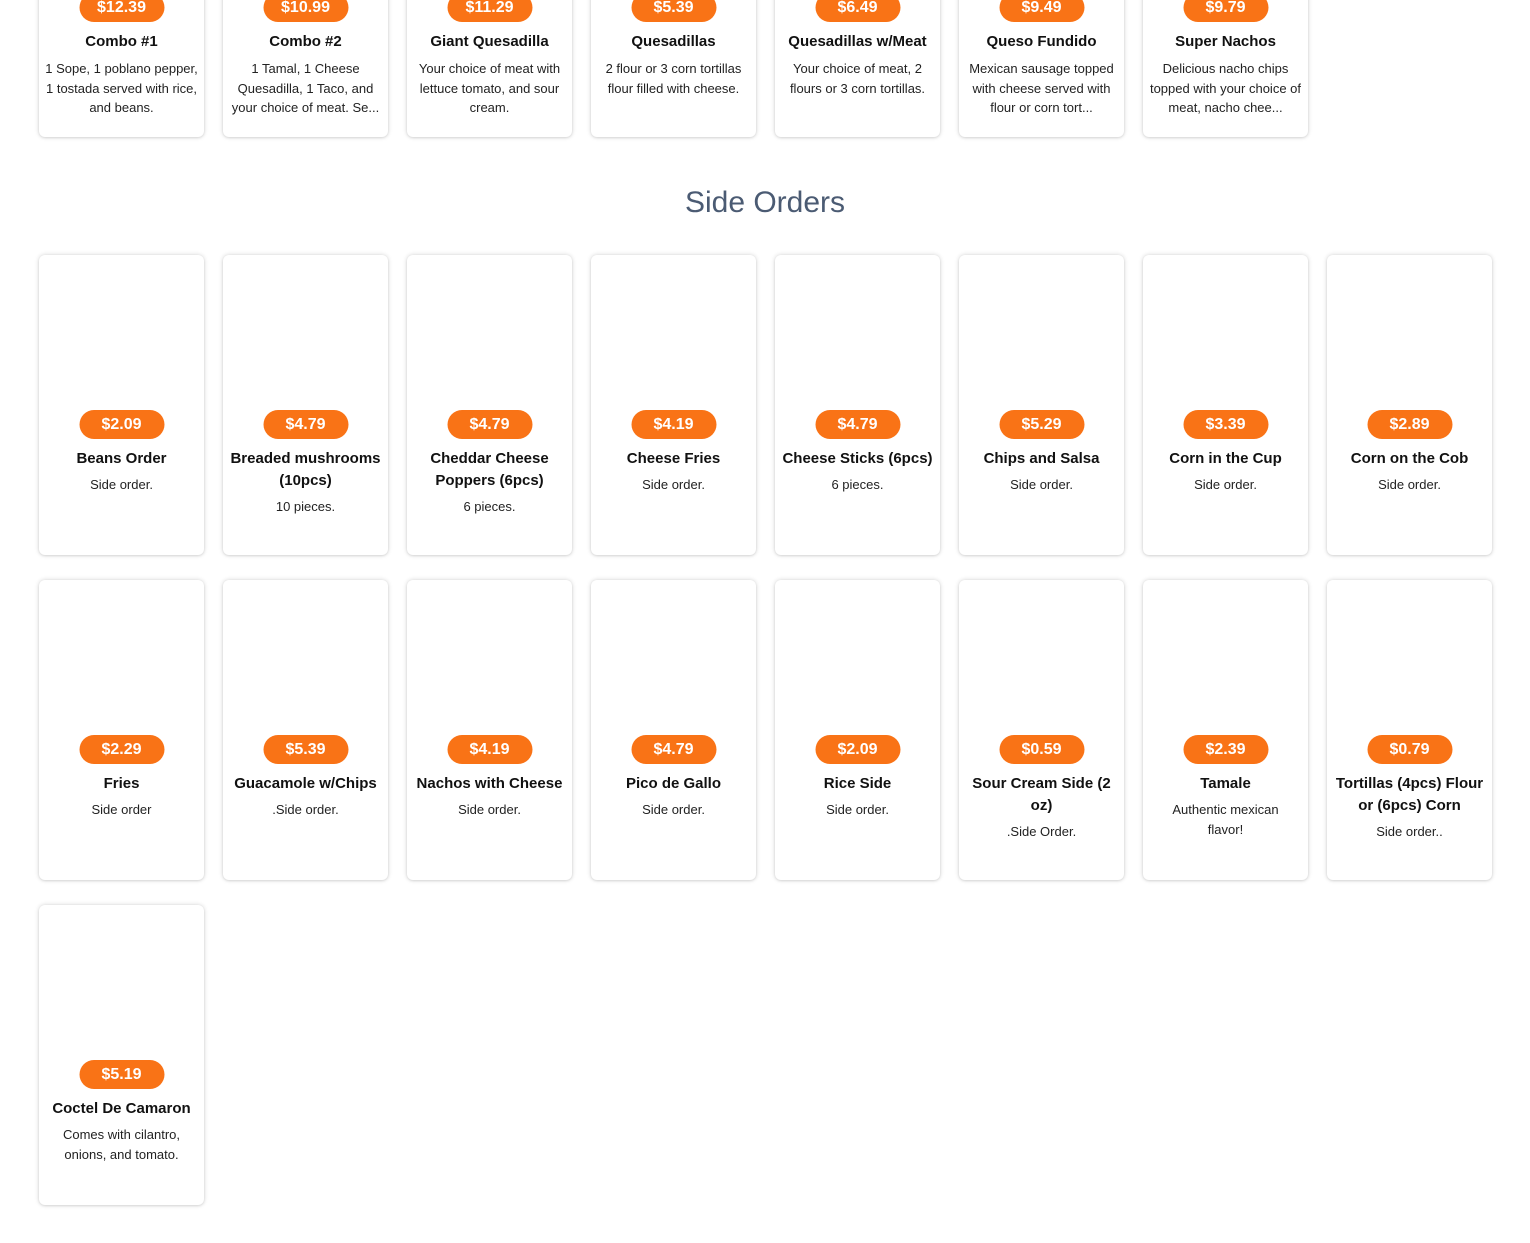  Describe the element at coordinates (1225, 730) in the screenshot. I see `menu-item-card: $2.39 Tamale Authentic mexican flavor!` at that location.